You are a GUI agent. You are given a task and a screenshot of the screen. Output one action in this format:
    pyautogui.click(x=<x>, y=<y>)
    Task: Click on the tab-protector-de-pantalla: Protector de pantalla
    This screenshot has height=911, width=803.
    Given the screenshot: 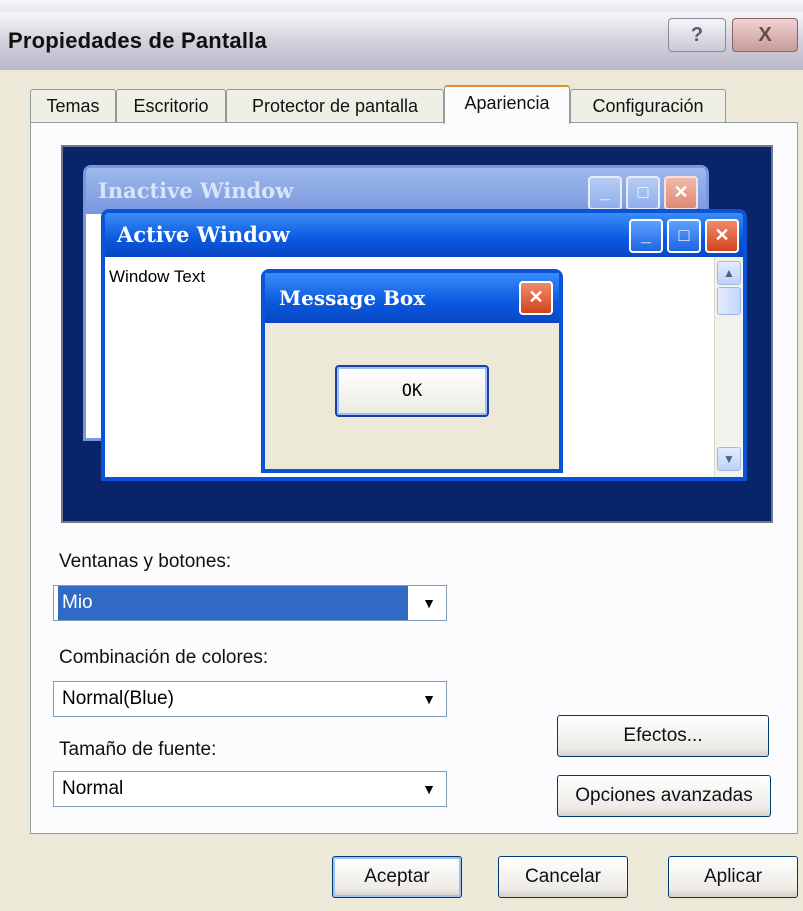 What is the action you would take?
    pyautogui.click(x=335, y=105)
    